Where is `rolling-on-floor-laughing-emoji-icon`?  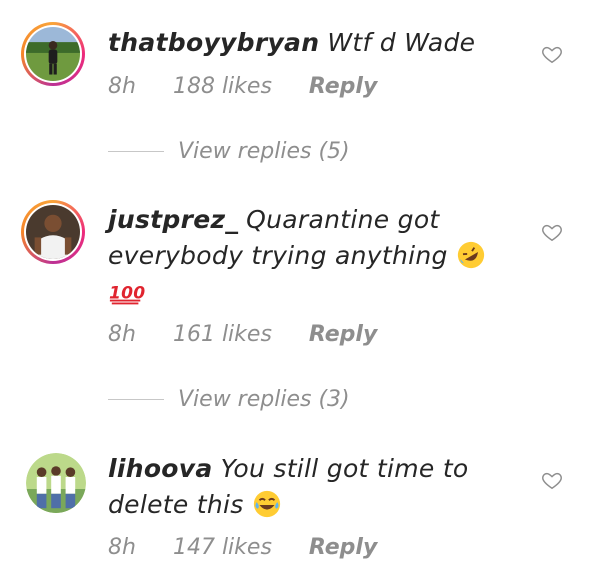
rolling-on-floor-laughing-emoji-icon is located at coordinates (471, 255).